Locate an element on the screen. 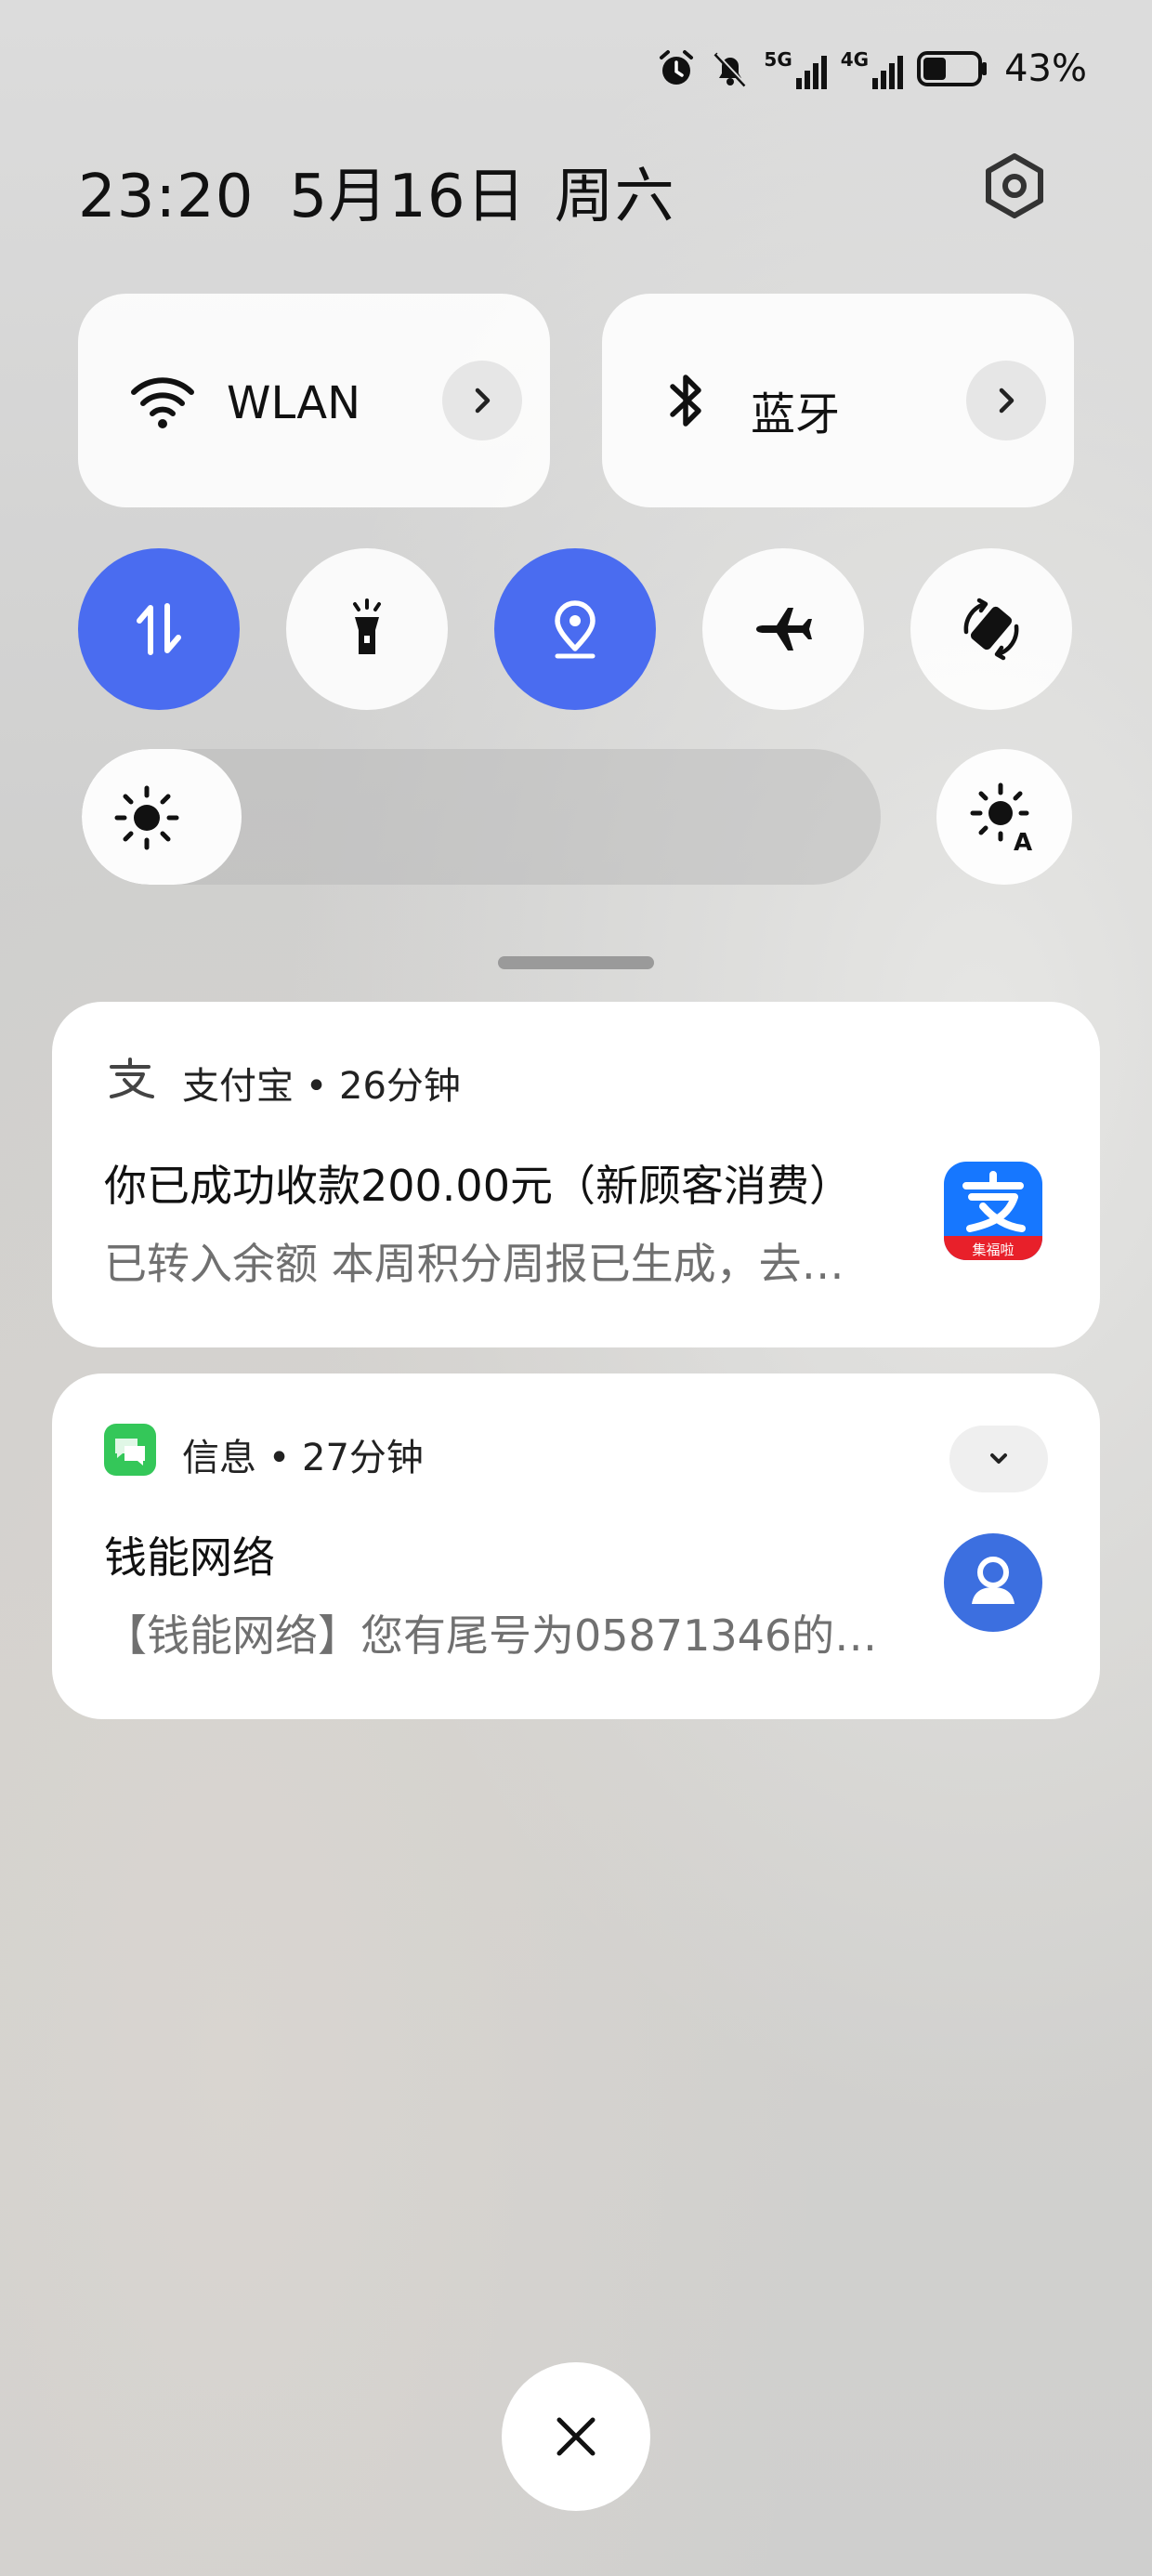  mobile-data-toggle is located at coordinates (159, 629).